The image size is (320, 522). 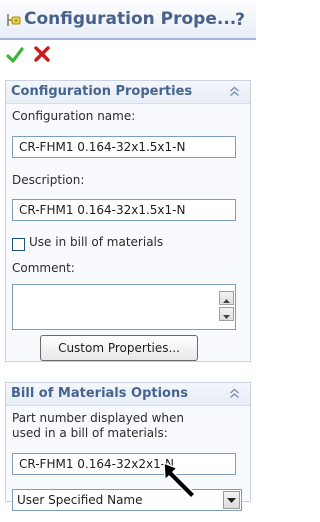 I want to click on help-button: ?, so click(x=240, y=20).